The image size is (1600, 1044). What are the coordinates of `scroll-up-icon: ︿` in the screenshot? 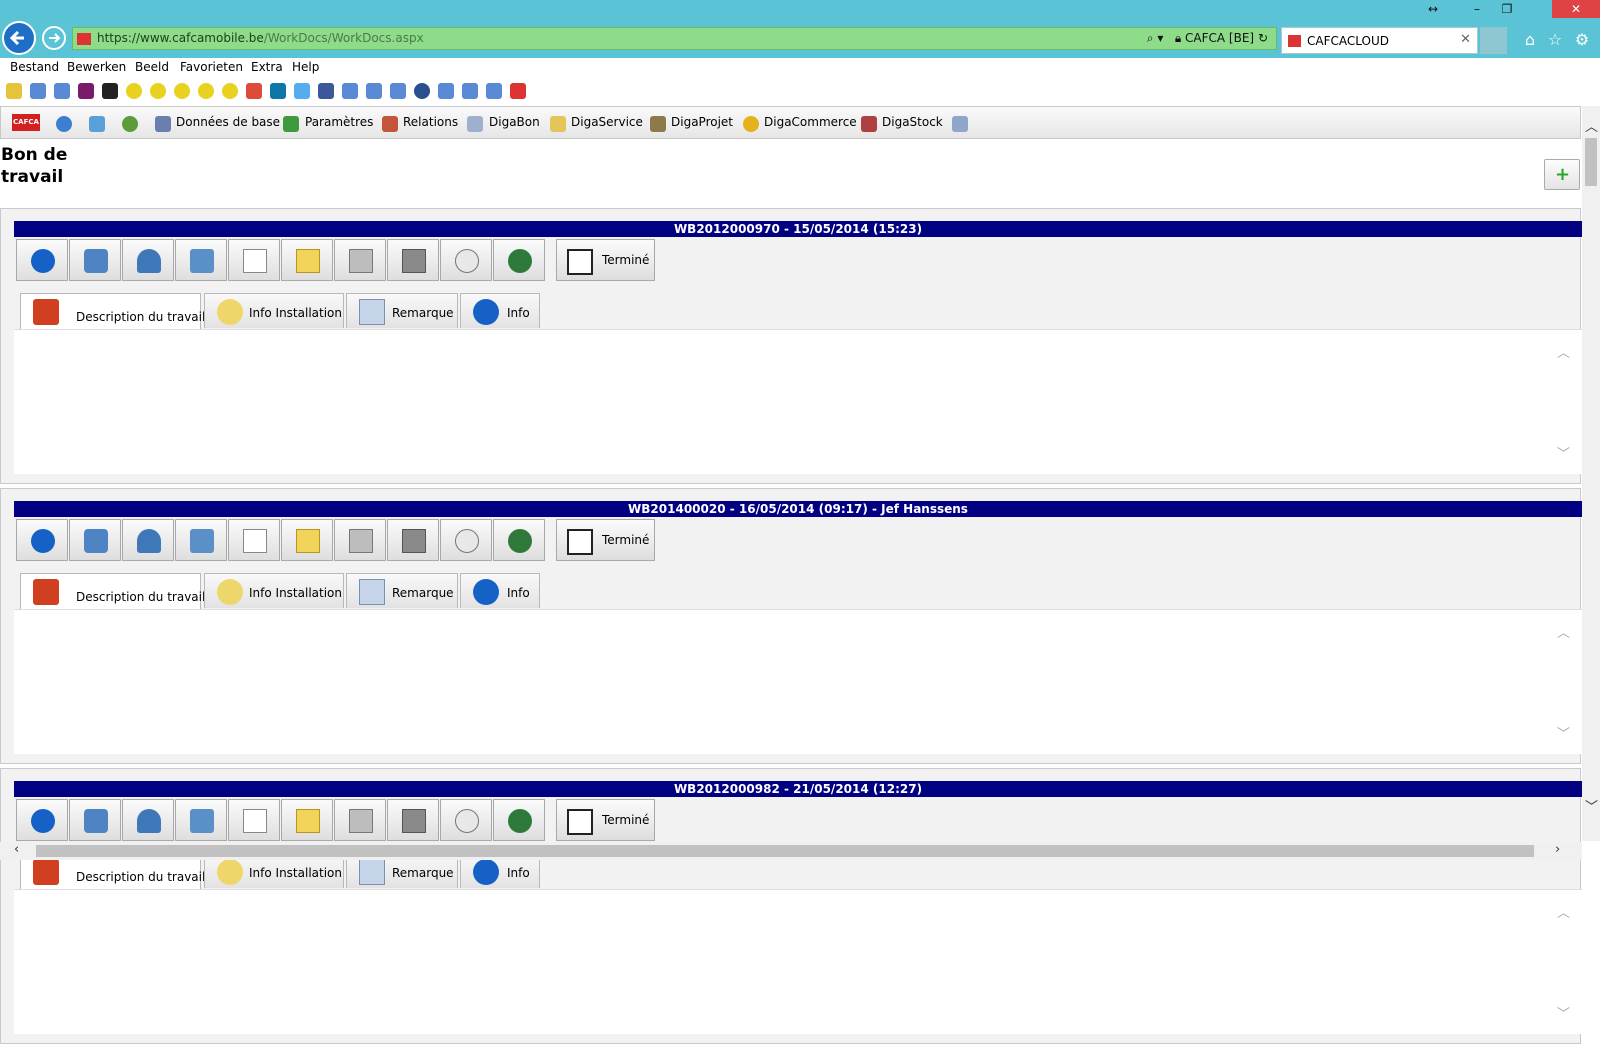 It's located at (1591, 125).